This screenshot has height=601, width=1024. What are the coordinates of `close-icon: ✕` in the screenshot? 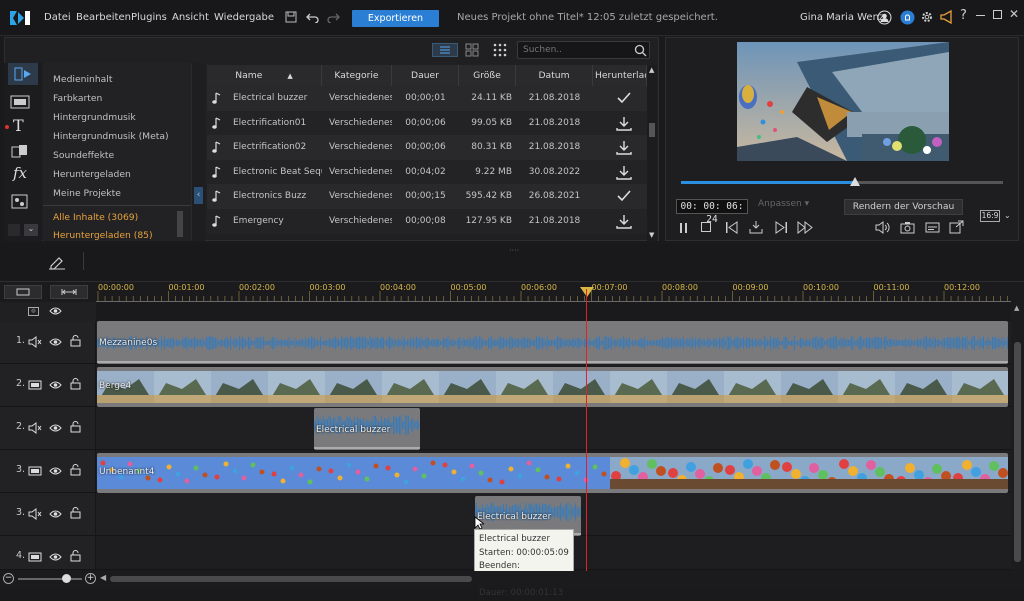 It's located at (1014, 14).